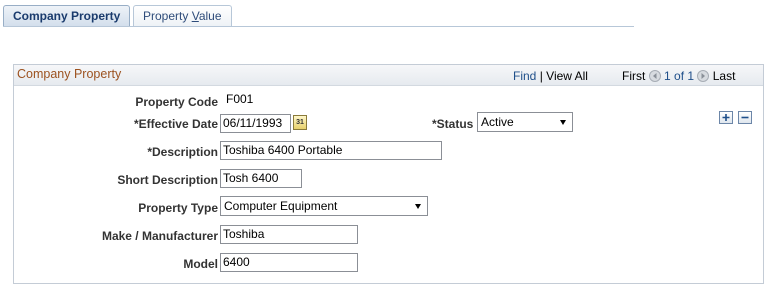 The width and height of the screenshot is (765, 292). What do you see at coordinates (300, 122) in the screenshot?
I see `calendar-icon: 31` at bounding box center [300, 122].